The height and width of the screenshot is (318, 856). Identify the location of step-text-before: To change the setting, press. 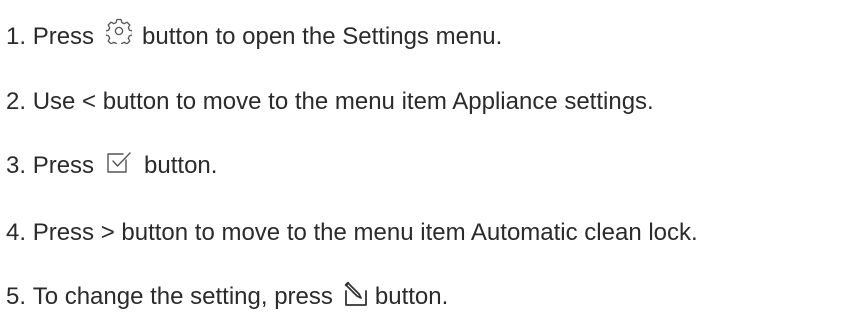
(182, 296).